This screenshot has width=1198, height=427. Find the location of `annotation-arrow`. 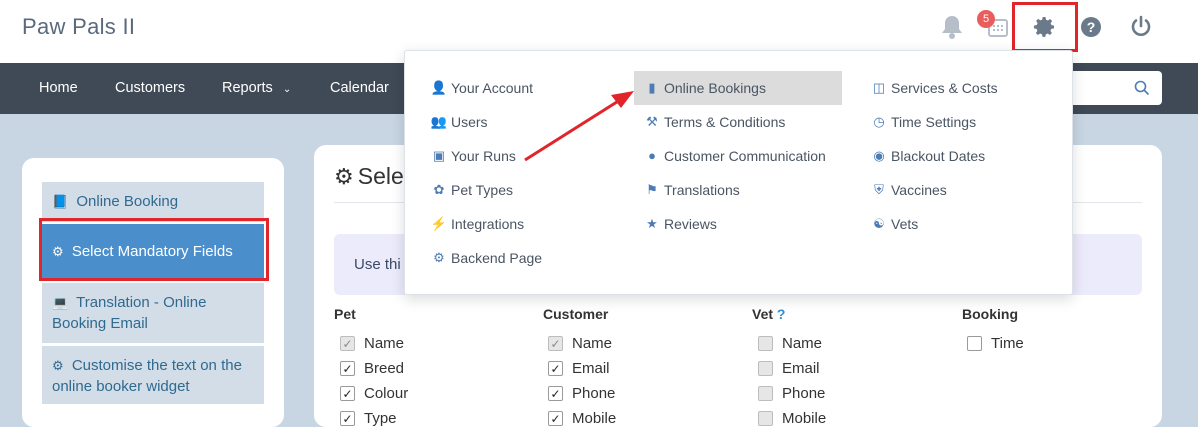

annotation-arrow is located at coordinates (579, 126).